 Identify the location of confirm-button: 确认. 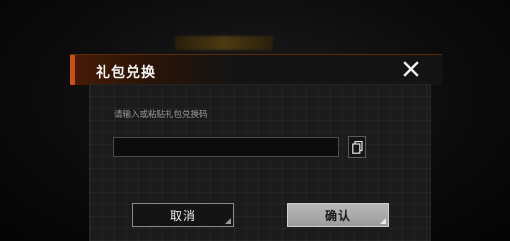
(338, 215).